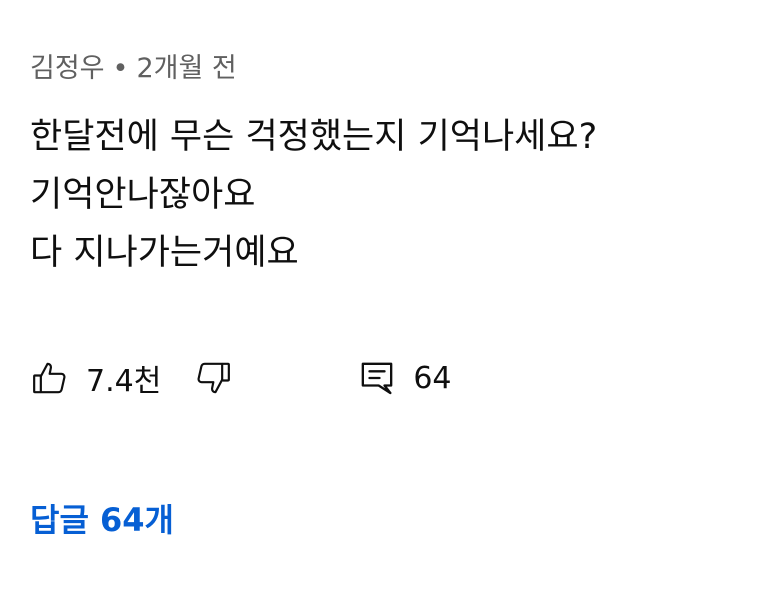 The image size is (784, 600). I want to click on thumbs-down-icon, so click(214, 378).